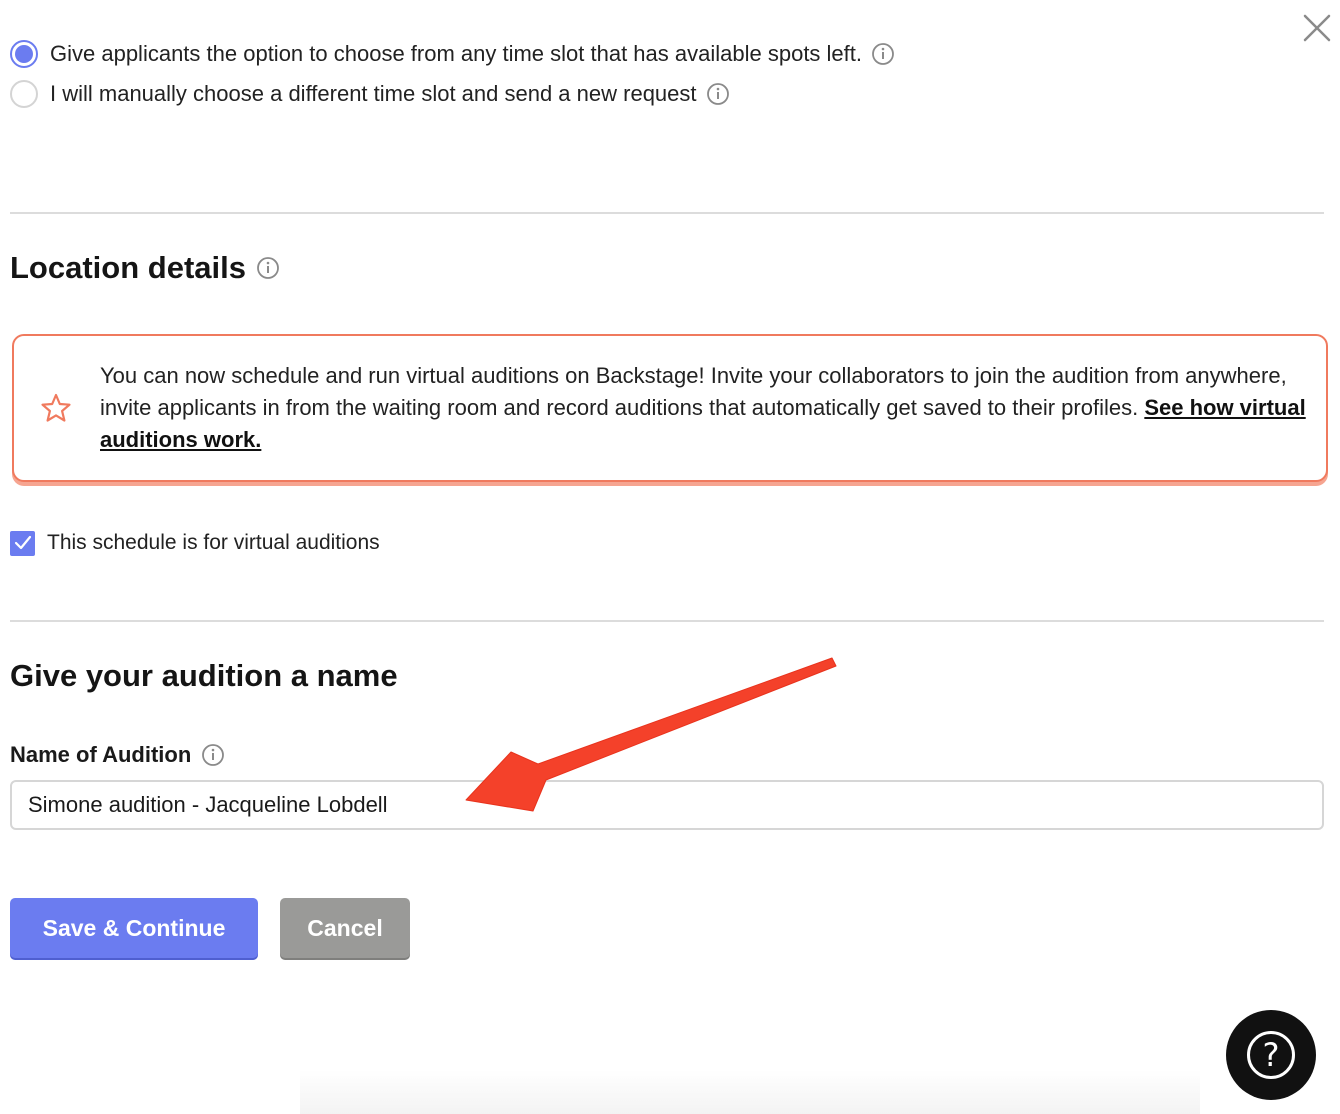 The height and width of the screenshot is (1114, 1340). I want to click on audition-name-label-text: Name of Audition, so click(101, 754).